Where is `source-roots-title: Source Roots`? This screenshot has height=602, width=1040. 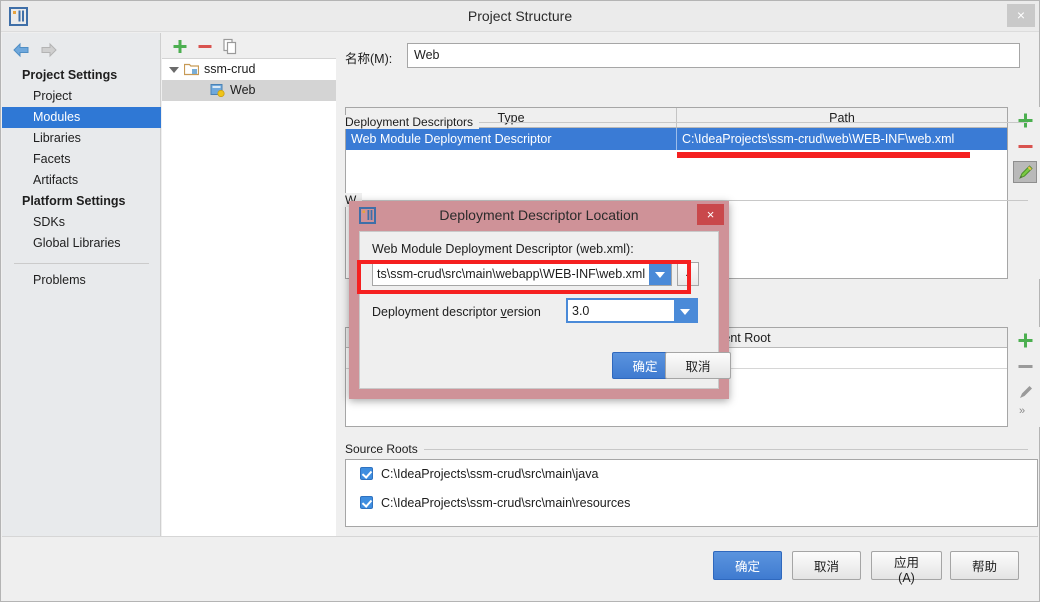 source-roots-title: Source Roots is located at coordinates (384, 449).